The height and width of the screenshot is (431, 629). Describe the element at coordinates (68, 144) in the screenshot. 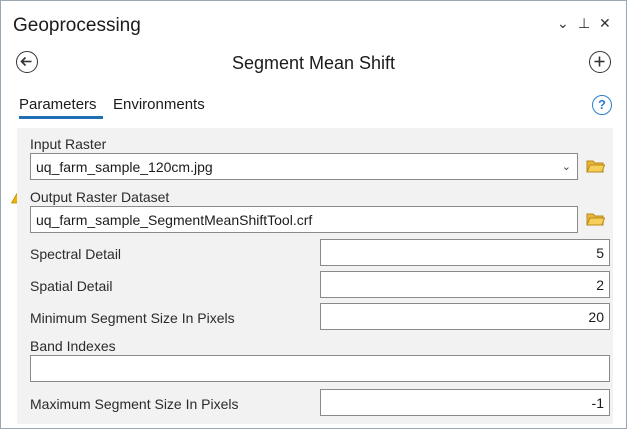

I see `input-raster-label: Input Raster` at that location.